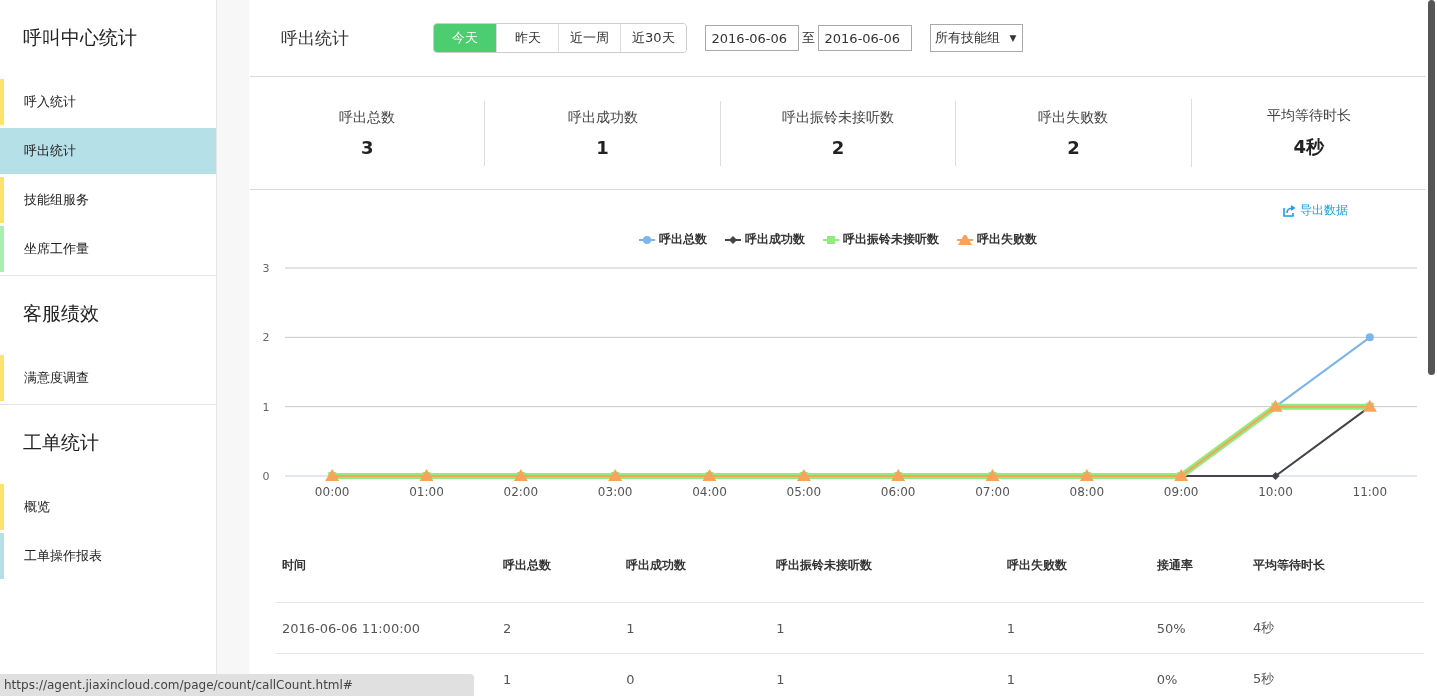  What do you see at coordinates (56, 249) in the screenshot?
I see `item-label: 坐席工作量` at bounding box center [56, 249].